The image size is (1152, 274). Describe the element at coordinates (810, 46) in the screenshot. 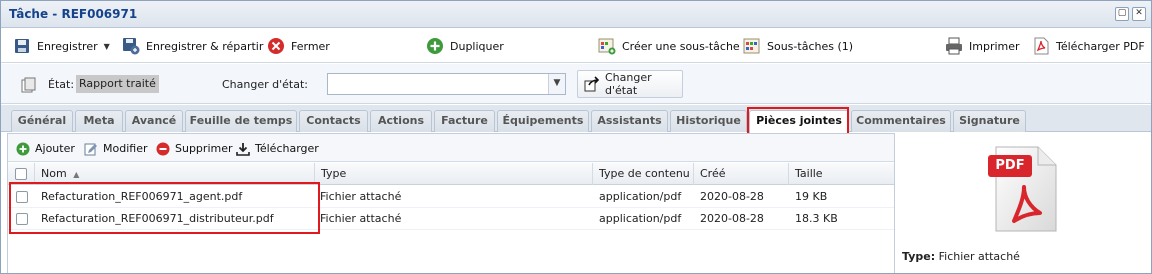

I see `subtasks-label: Sous-tâches (1)` at that location.